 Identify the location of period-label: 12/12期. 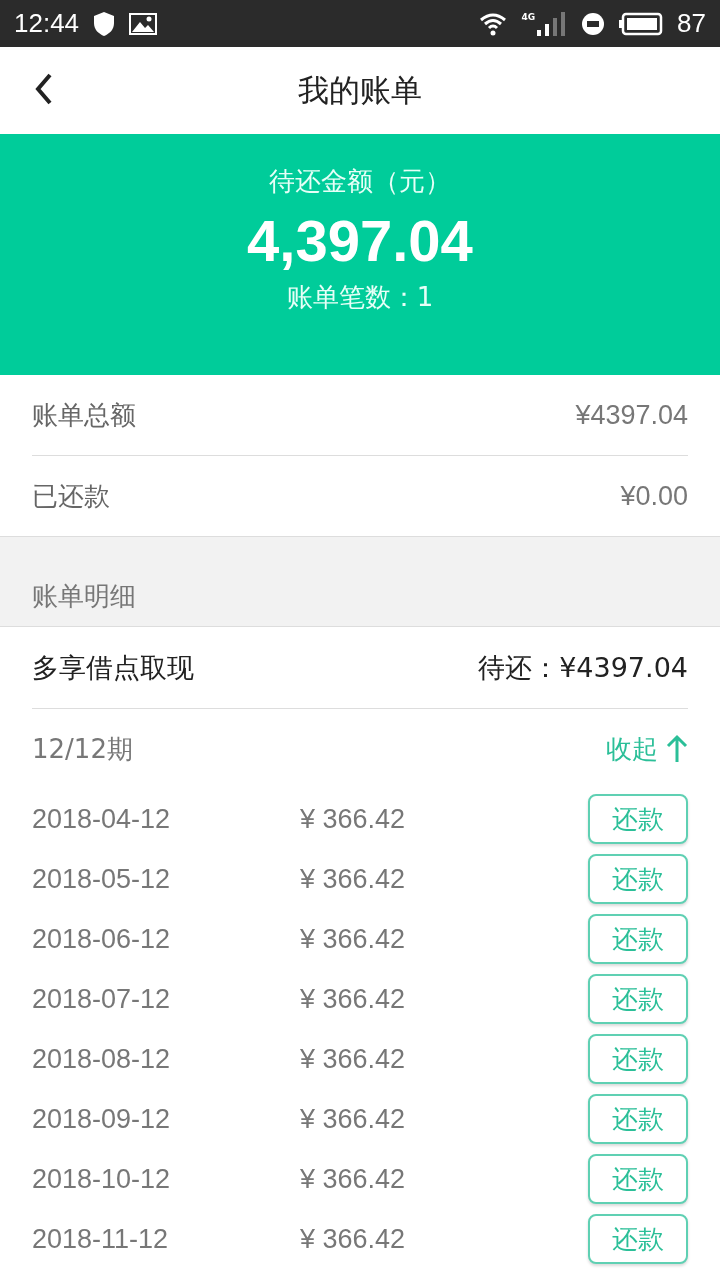
(82, 749).